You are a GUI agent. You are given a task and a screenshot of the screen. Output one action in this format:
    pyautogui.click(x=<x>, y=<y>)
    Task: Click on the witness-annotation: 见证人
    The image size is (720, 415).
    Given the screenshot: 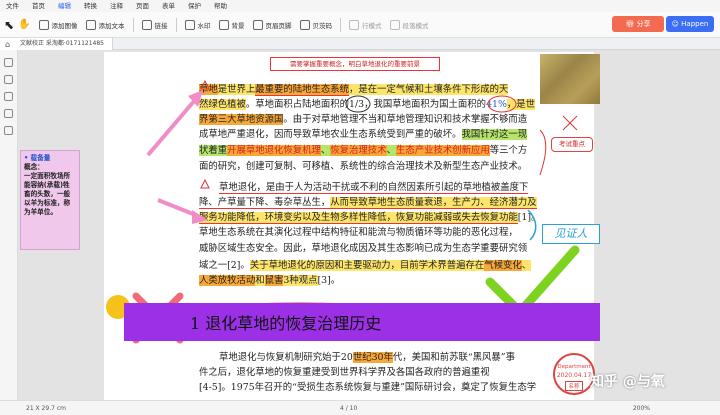 What is the action you would take?
    pyautogui.click(x=571, y=234)
    